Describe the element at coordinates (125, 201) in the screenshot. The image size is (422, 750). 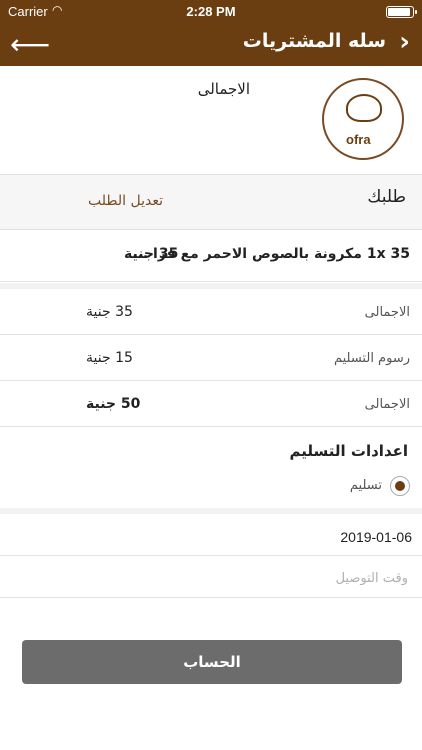
I see `edit-order-button: تعديل الطلب` at that location.